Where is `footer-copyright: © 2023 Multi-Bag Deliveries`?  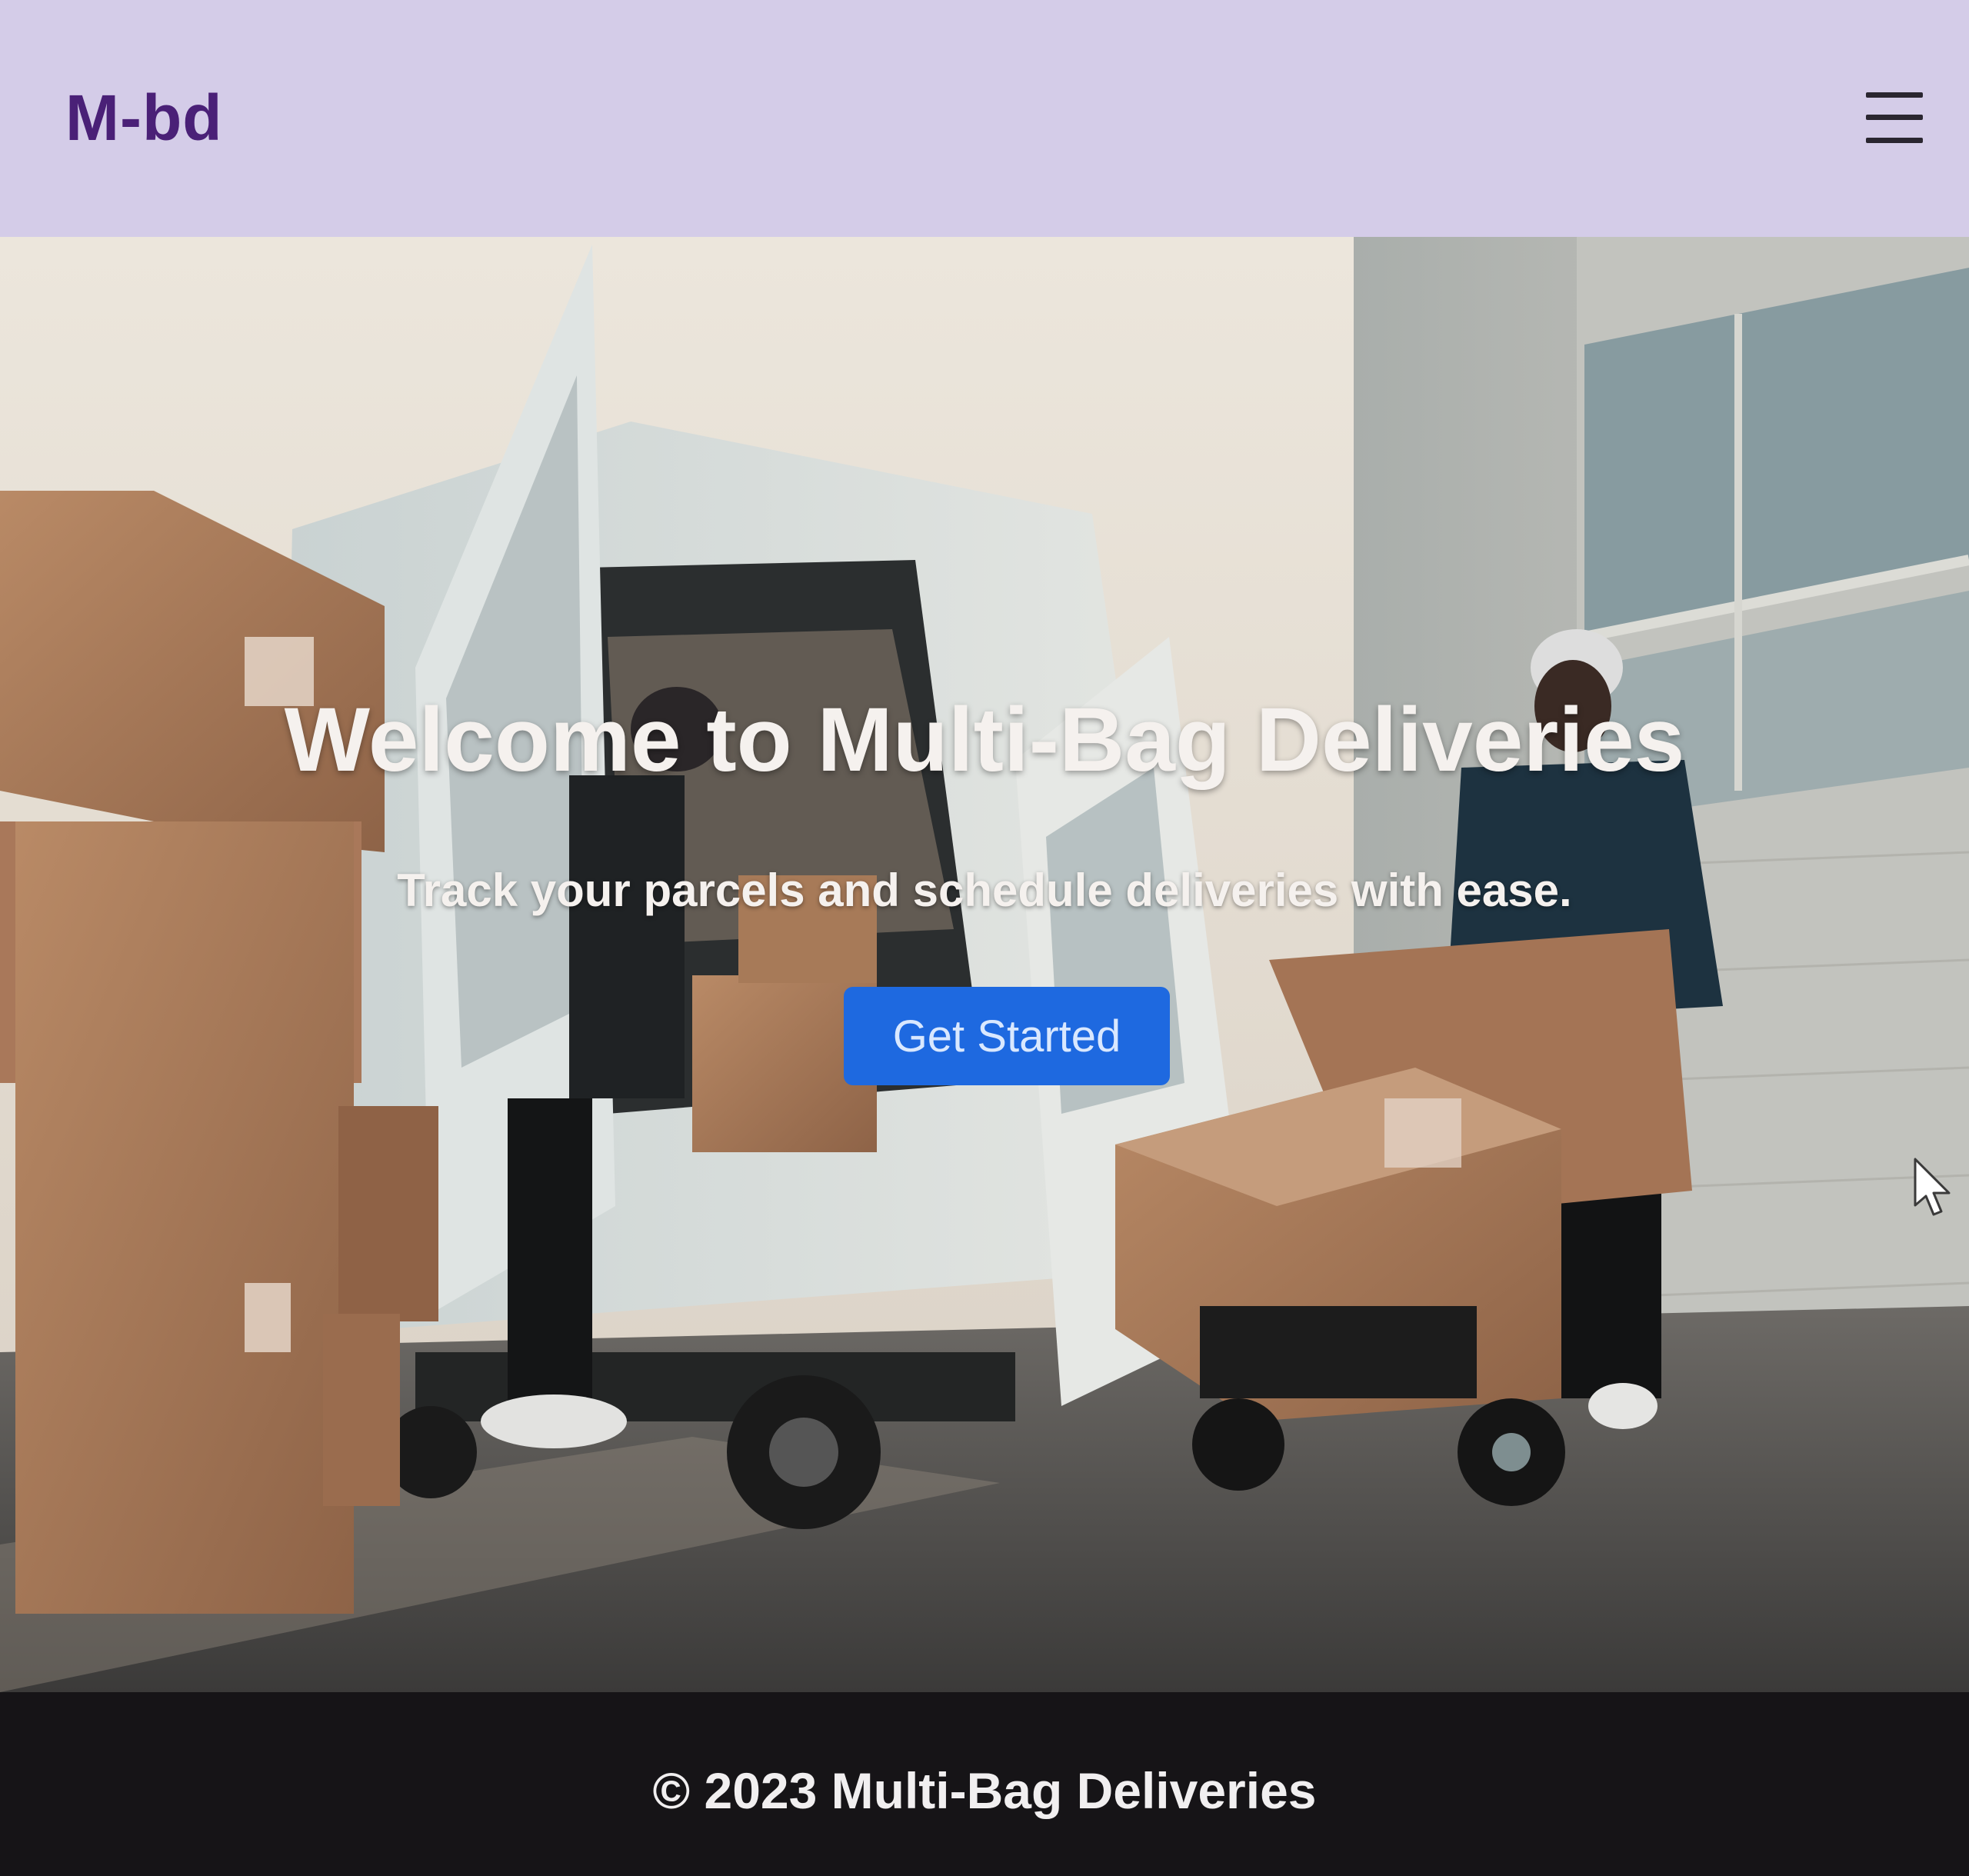 footer-copyright: © 2023 Multi-Bag Deliveries is located at coordinates (984, 1791).